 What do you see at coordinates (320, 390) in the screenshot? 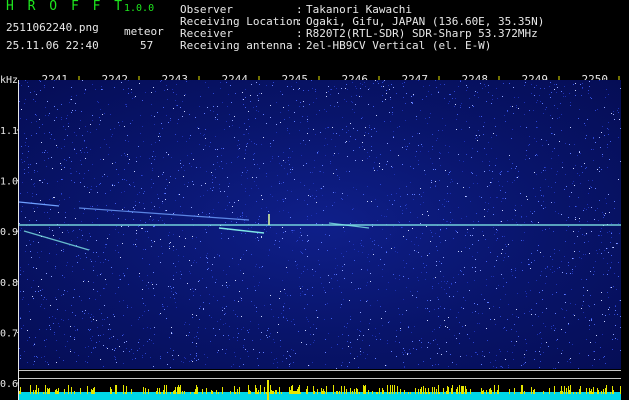
I see `meteor-activity-bar` at bounding box center [320, 390].